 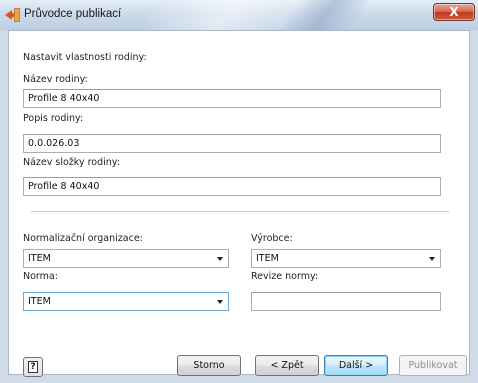 What do you see at coordinates (12, 15) in the screenshot?
I see `wizard-app-icon` at bounding box center [12, 15].